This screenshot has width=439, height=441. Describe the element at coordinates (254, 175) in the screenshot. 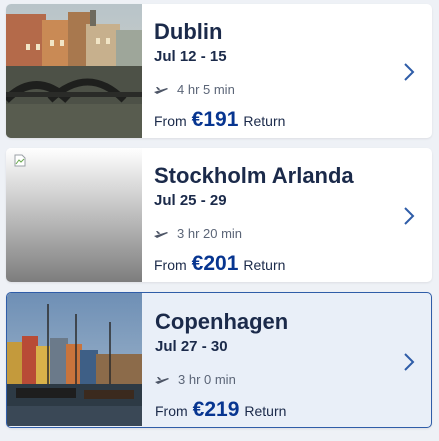

I see `destination-city: Stockholm Arlanda` at that location.